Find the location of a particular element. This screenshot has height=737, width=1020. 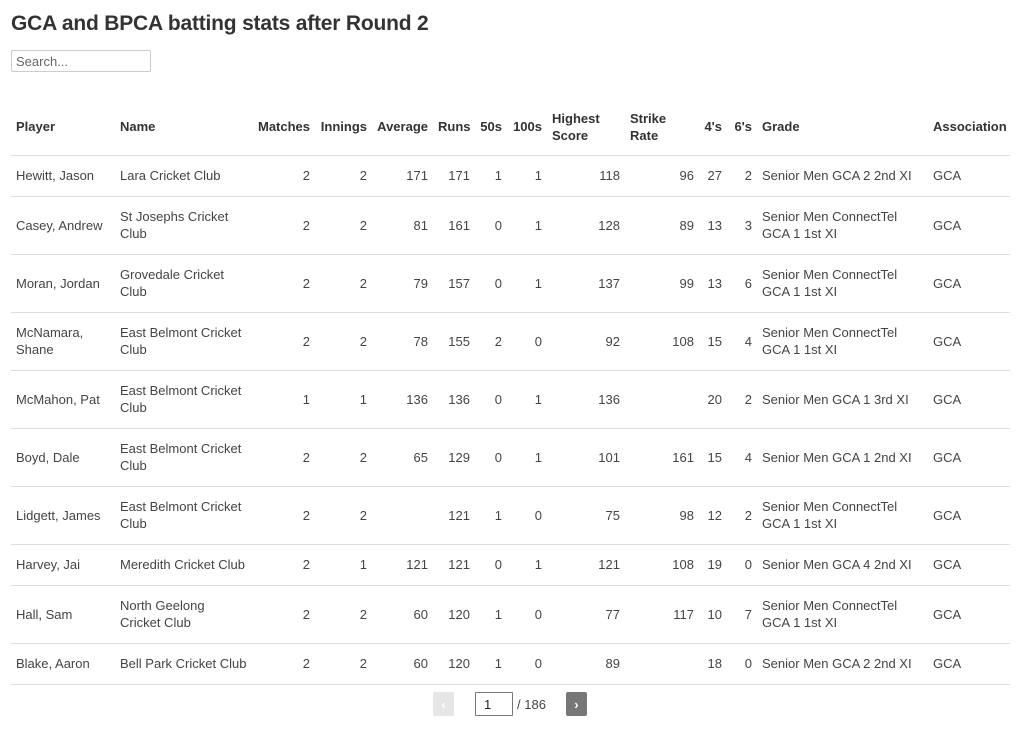

cell-strike-rate: 117 is located at coordinates (662, 614).